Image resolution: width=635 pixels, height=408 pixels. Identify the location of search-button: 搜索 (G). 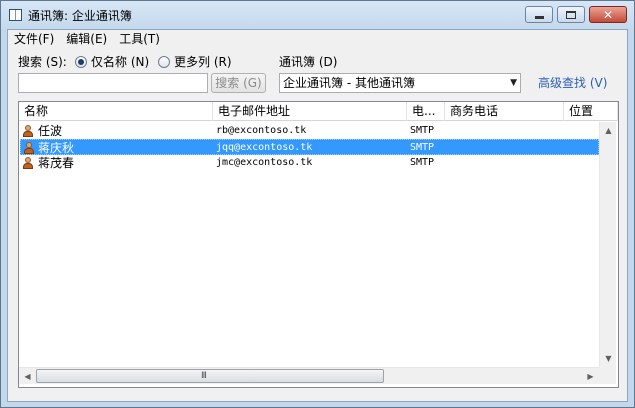
(238, 83).